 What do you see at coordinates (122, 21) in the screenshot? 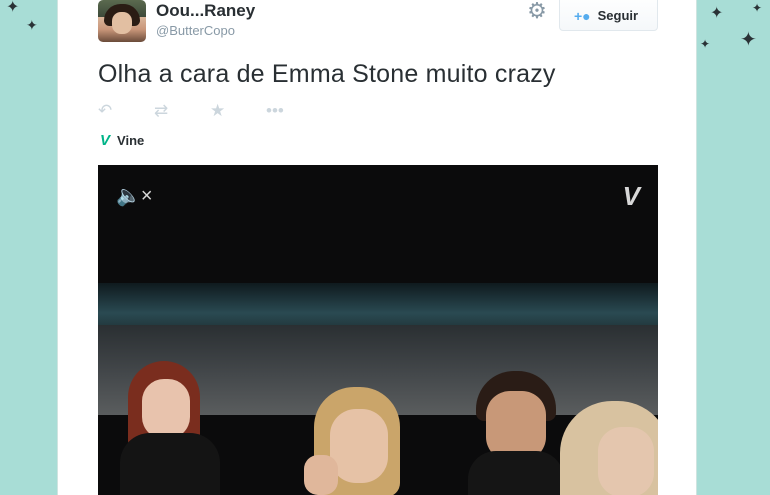
I see `avatar` at bounding box center [122, 21].